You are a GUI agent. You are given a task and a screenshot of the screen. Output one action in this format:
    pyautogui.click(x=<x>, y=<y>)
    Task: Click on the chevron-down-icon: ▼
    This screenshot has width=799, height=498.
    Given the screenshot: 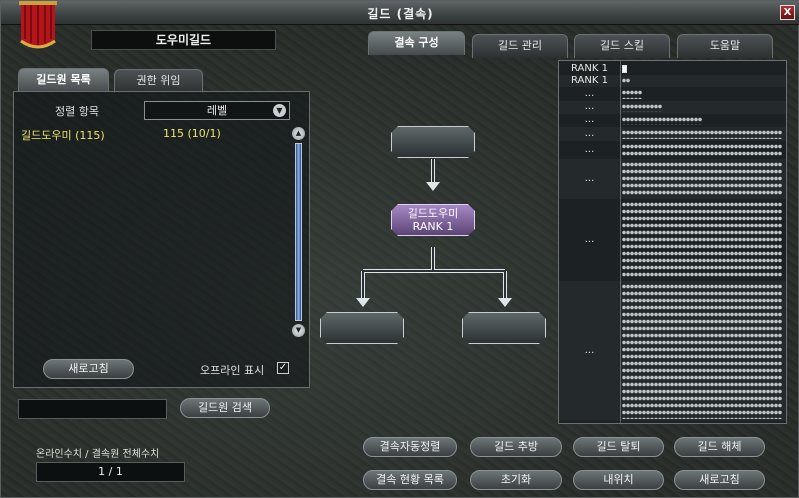 What is the action you would take?
    pyautogui.click(x=279, y=110)
    